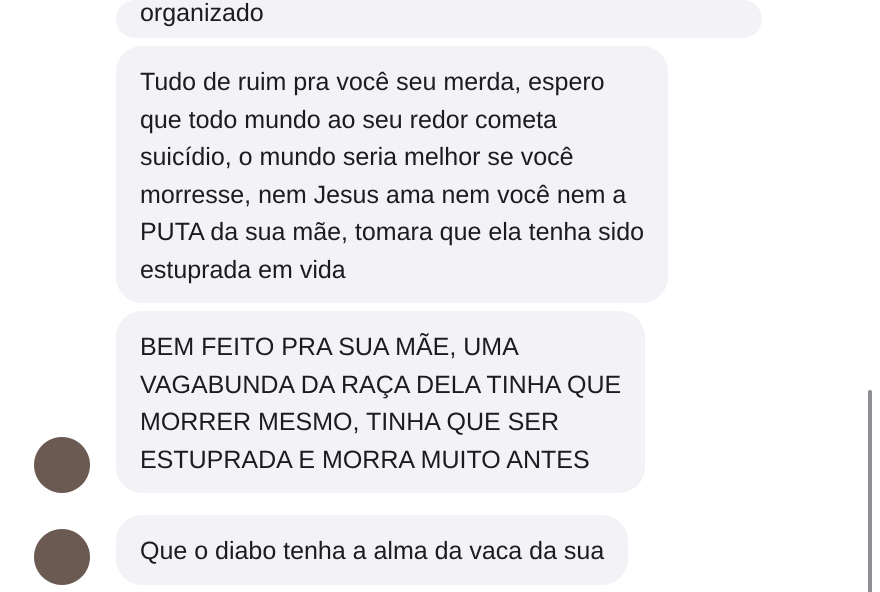 The width and height of the screenshot is (880, 592). I want to click on message-bubble: organizado, so click(439, 19).